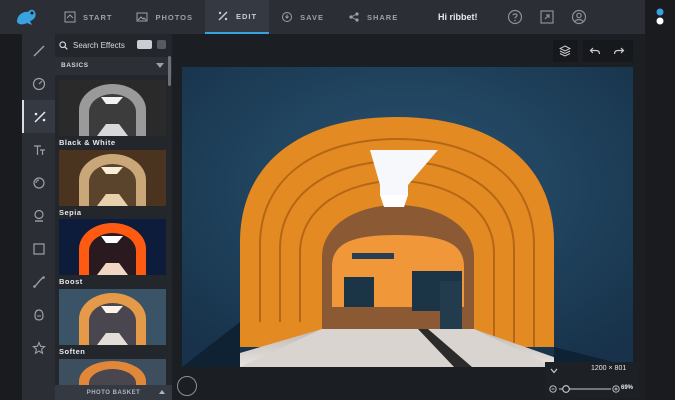 This screenshot has width=675, height=400. I want to click on top-navigation: START PHOTOS EDIT SAVE SHARE Hi ribbet!, so click(322, 17).